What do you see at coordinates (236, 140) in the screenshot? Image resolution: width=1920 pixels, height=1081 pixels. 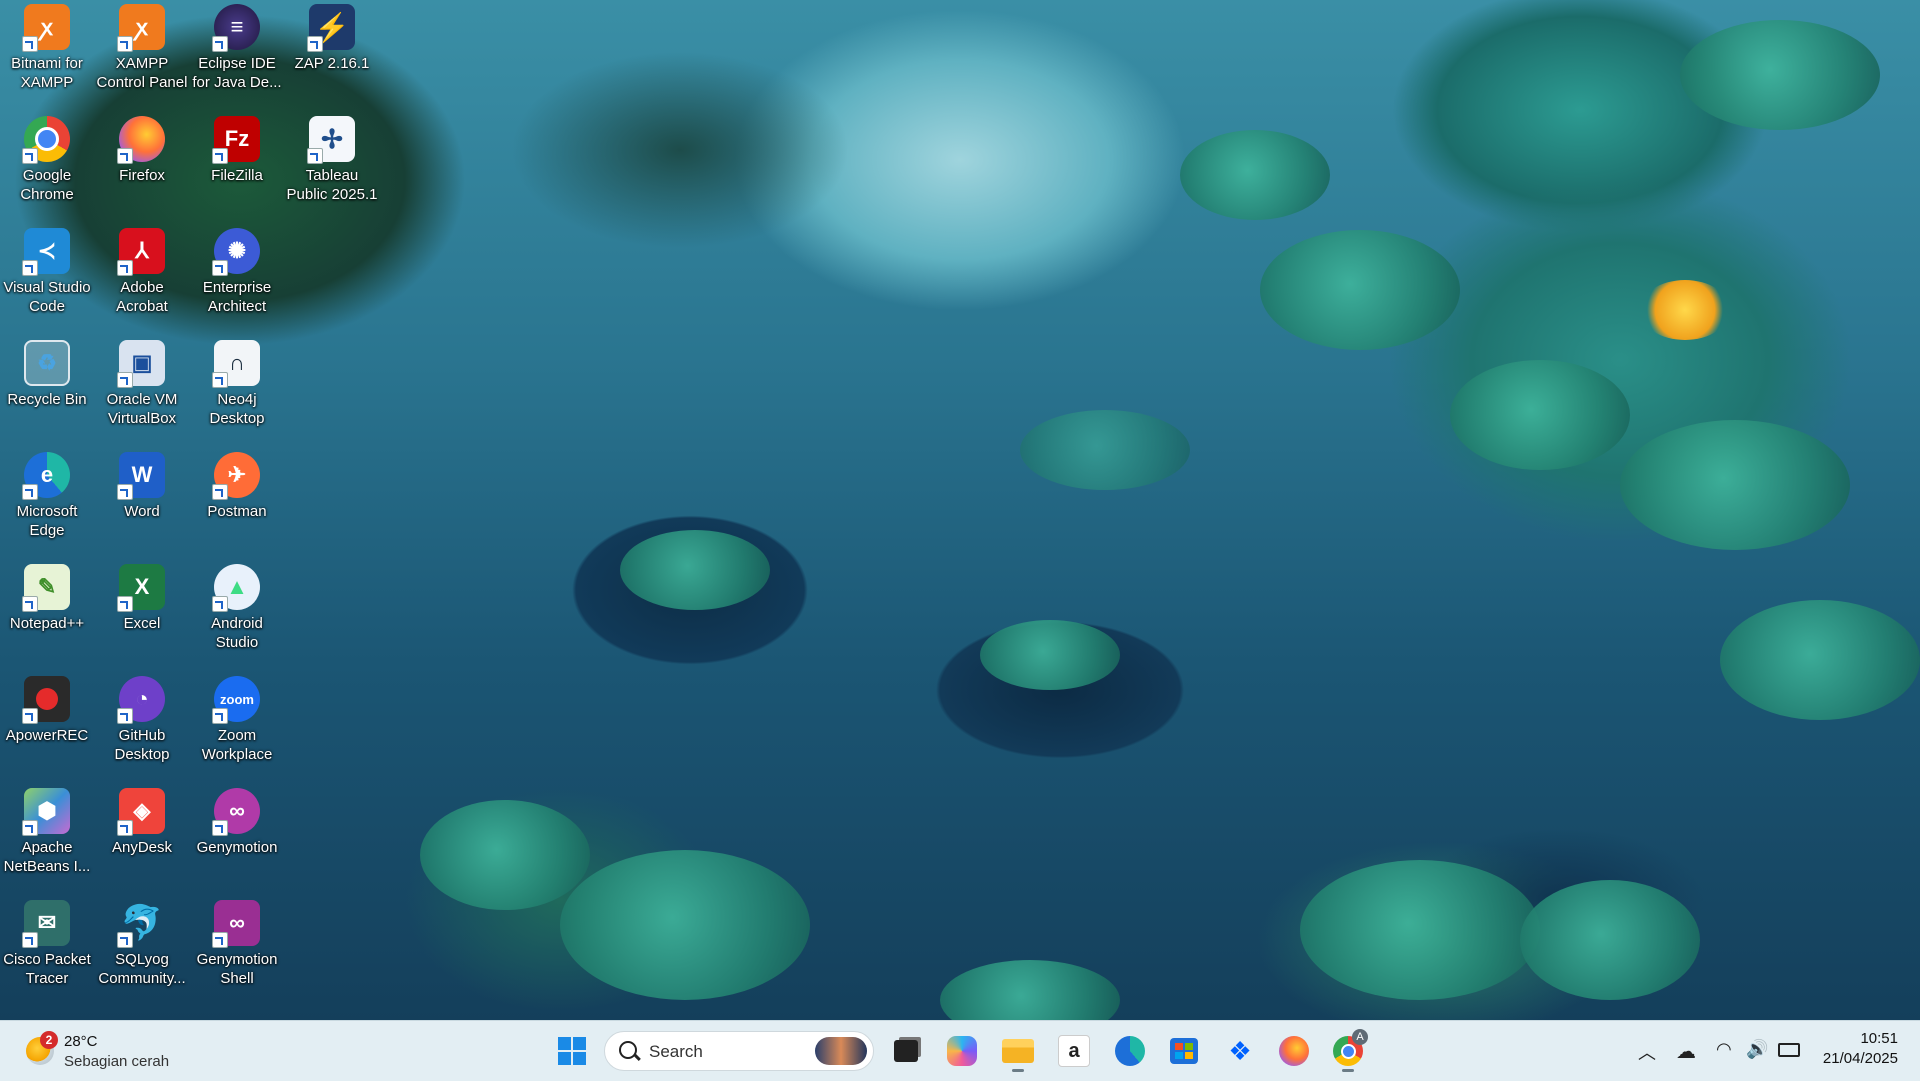 I see `filezilla-icon: Fz` at bounding box center [236, 140].